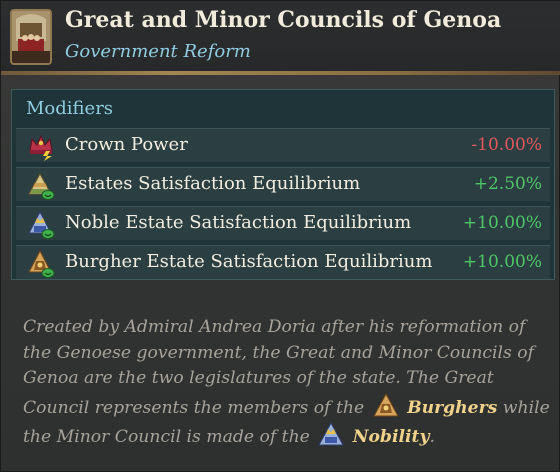  What do you see at coordinates (391, 437) in the screenshot?
I see `nobility-link: Nobility` at bounding box center [391, 437].